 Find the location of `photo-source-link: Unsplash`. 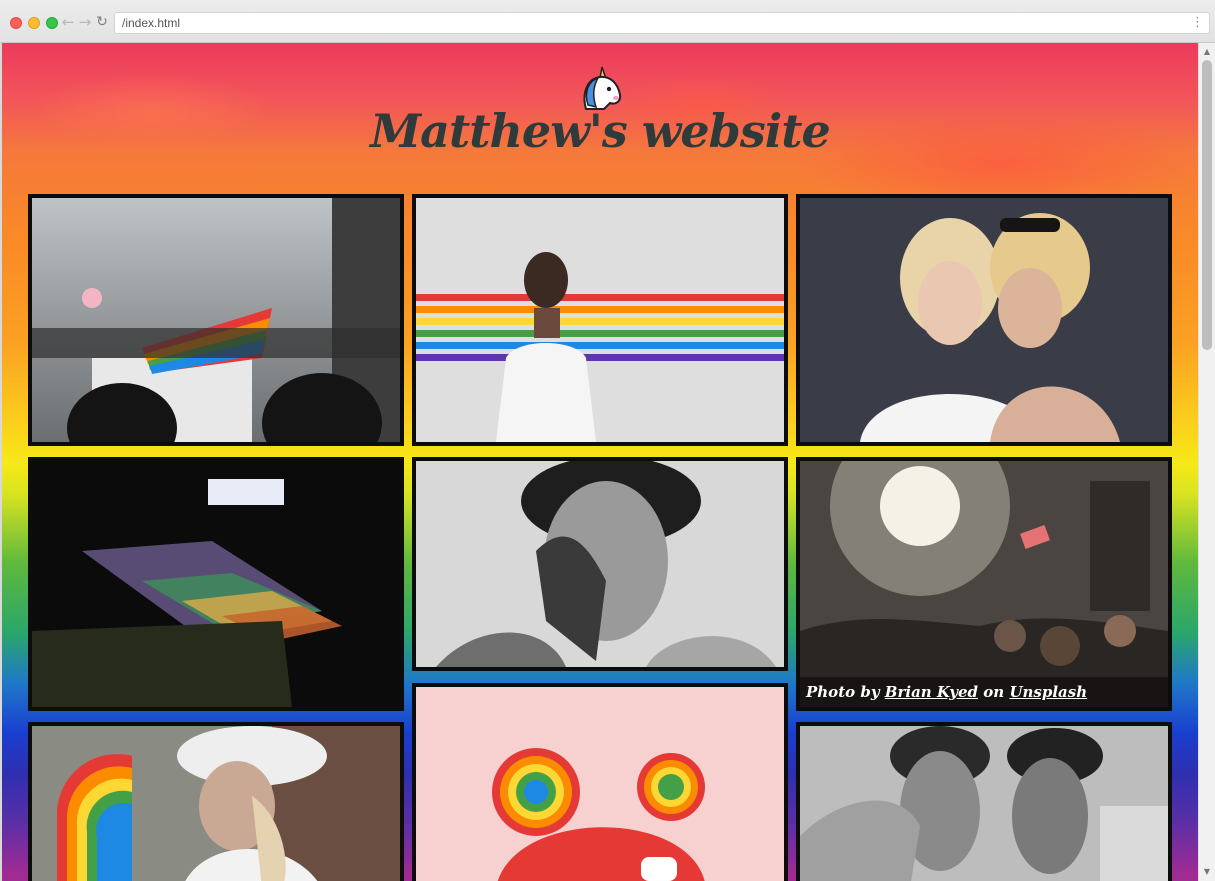

photo-source-link: Unsplash is located at coordinates (1048, 692).